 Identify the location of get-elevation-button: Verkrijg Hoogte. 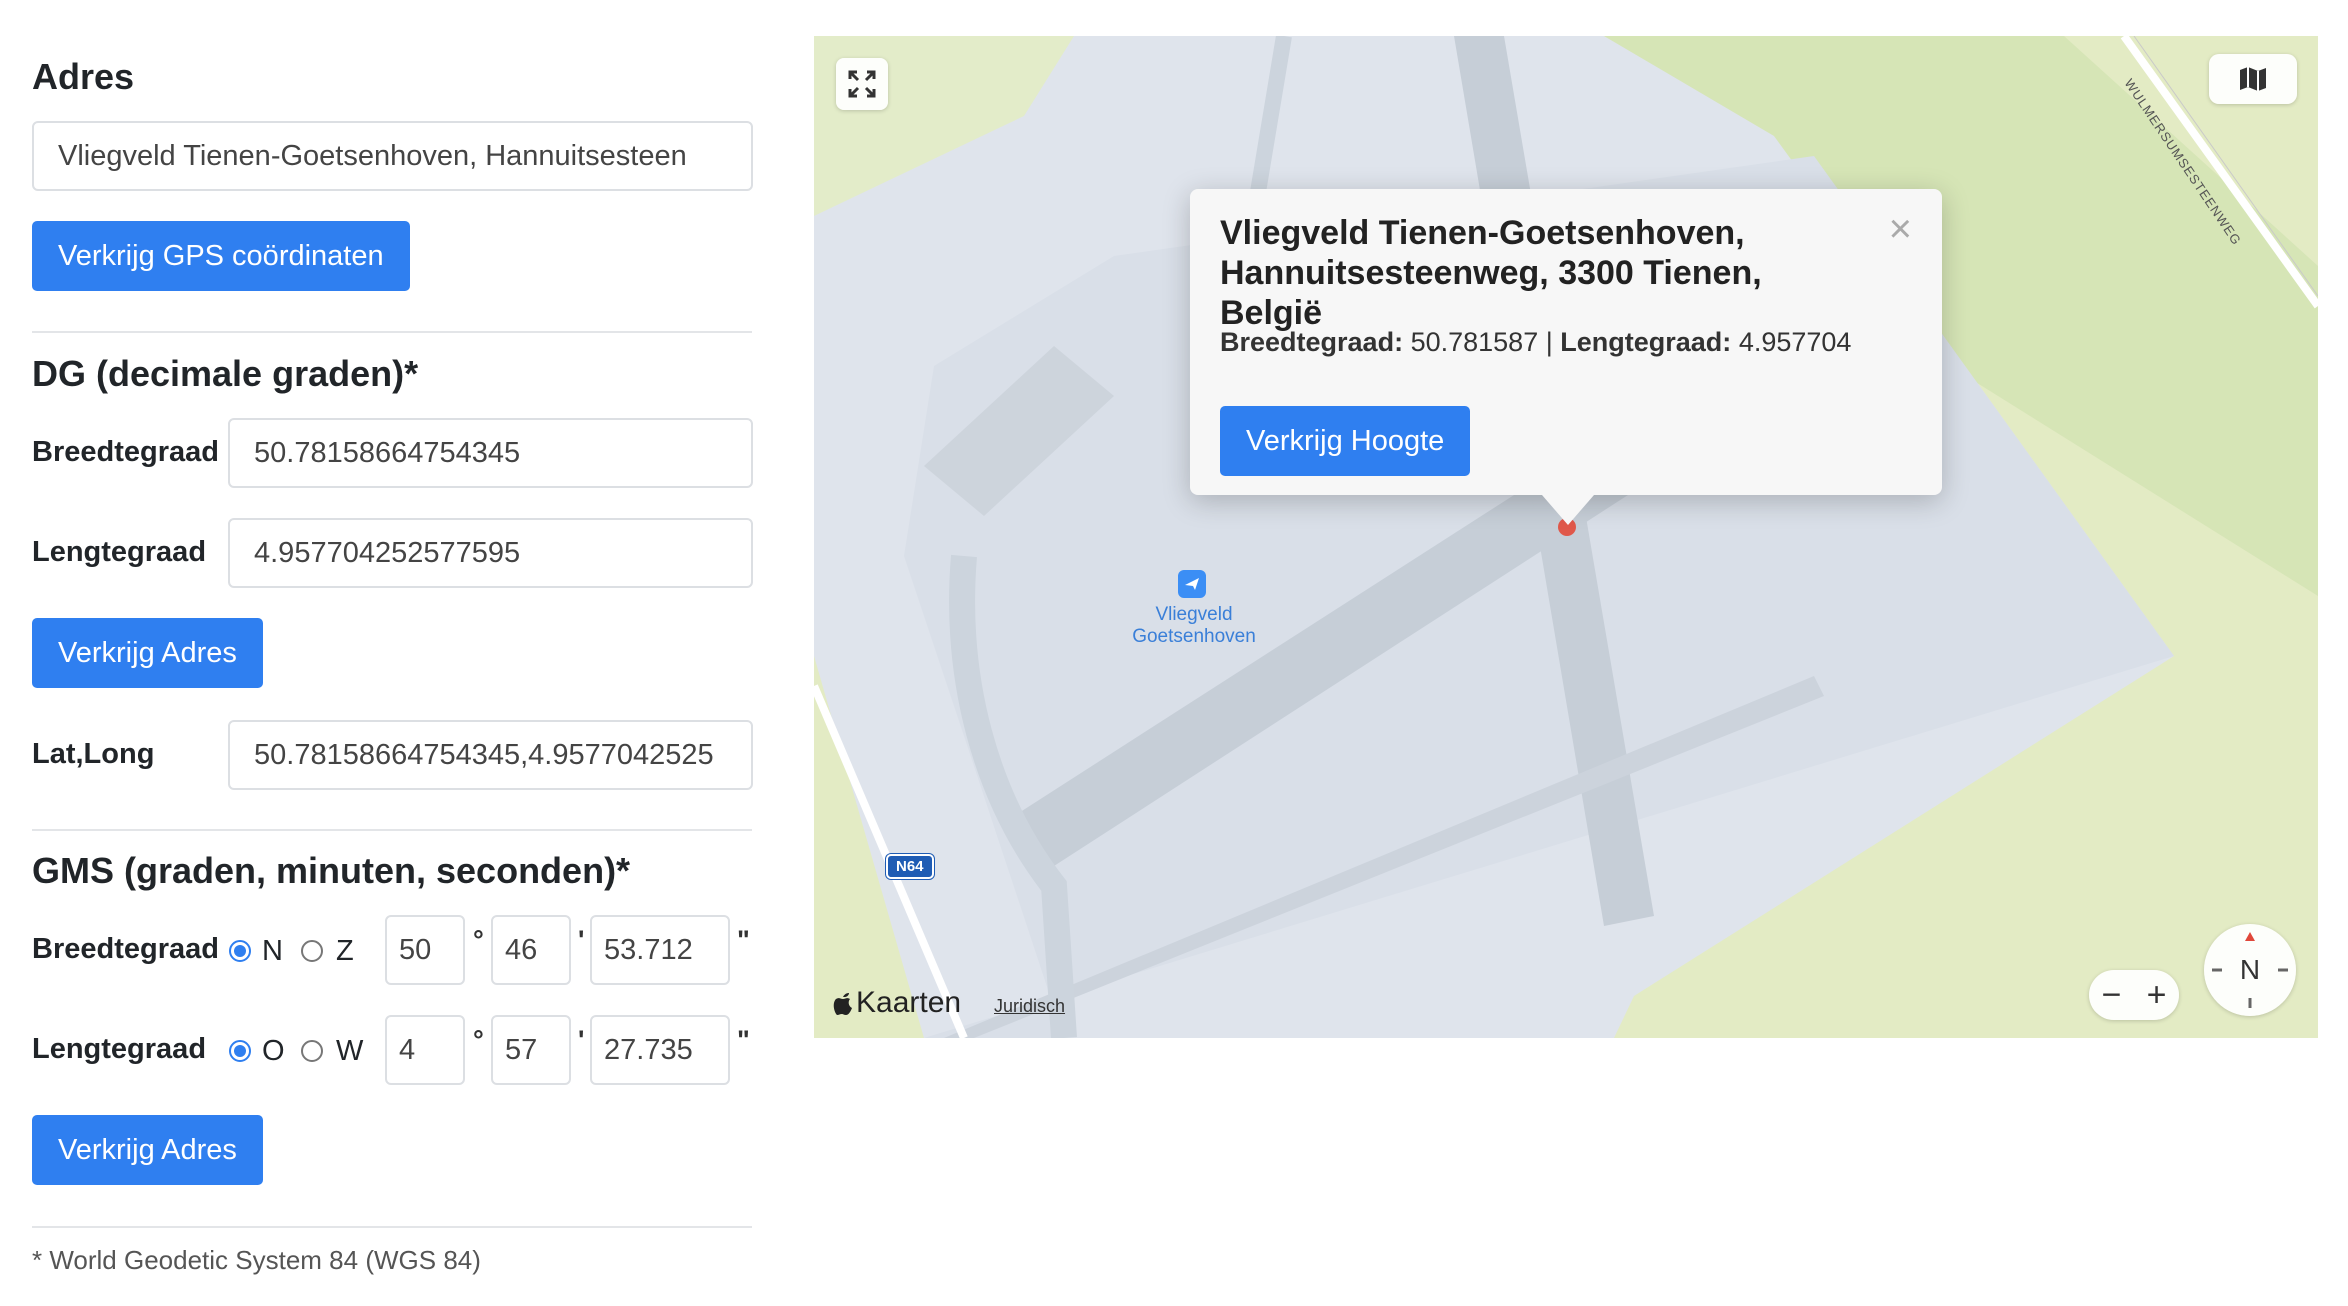
(1345, 441).